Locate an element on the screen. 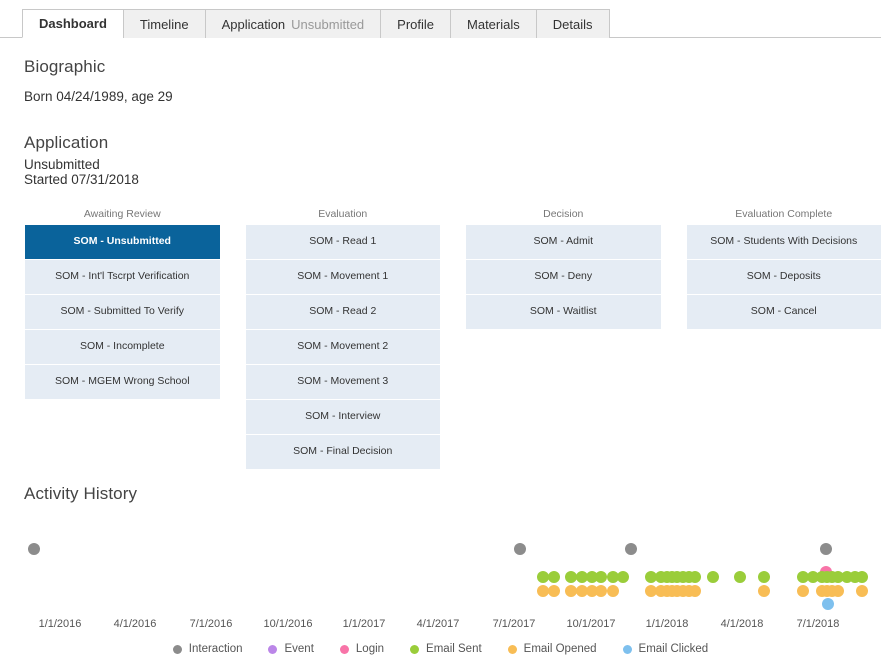  legend-item-event: Event is located at coordinates (291, 649).